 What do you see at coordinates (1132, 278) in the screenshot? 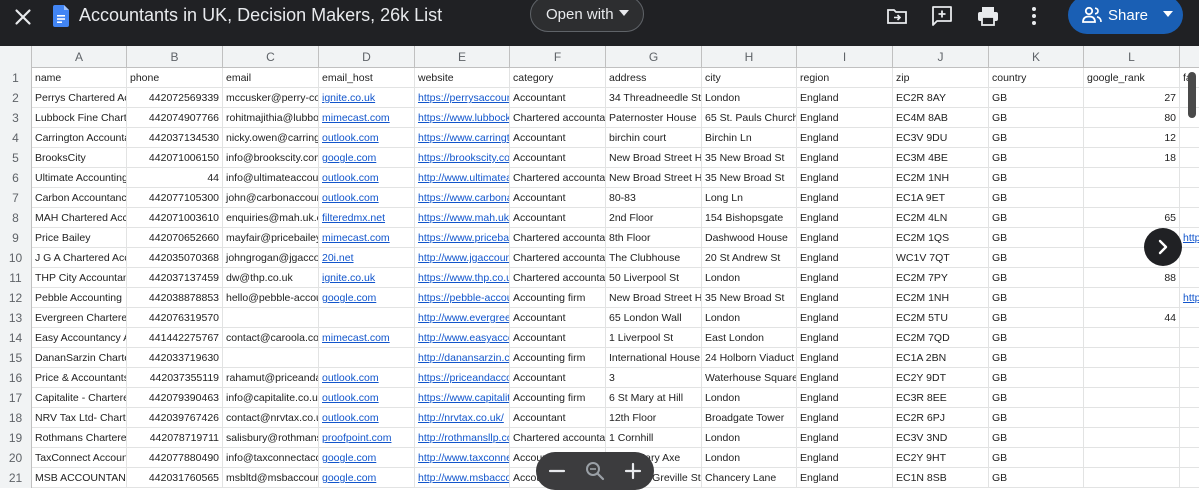
I see `table-cell: 88` at bounding box center [1132, 278].